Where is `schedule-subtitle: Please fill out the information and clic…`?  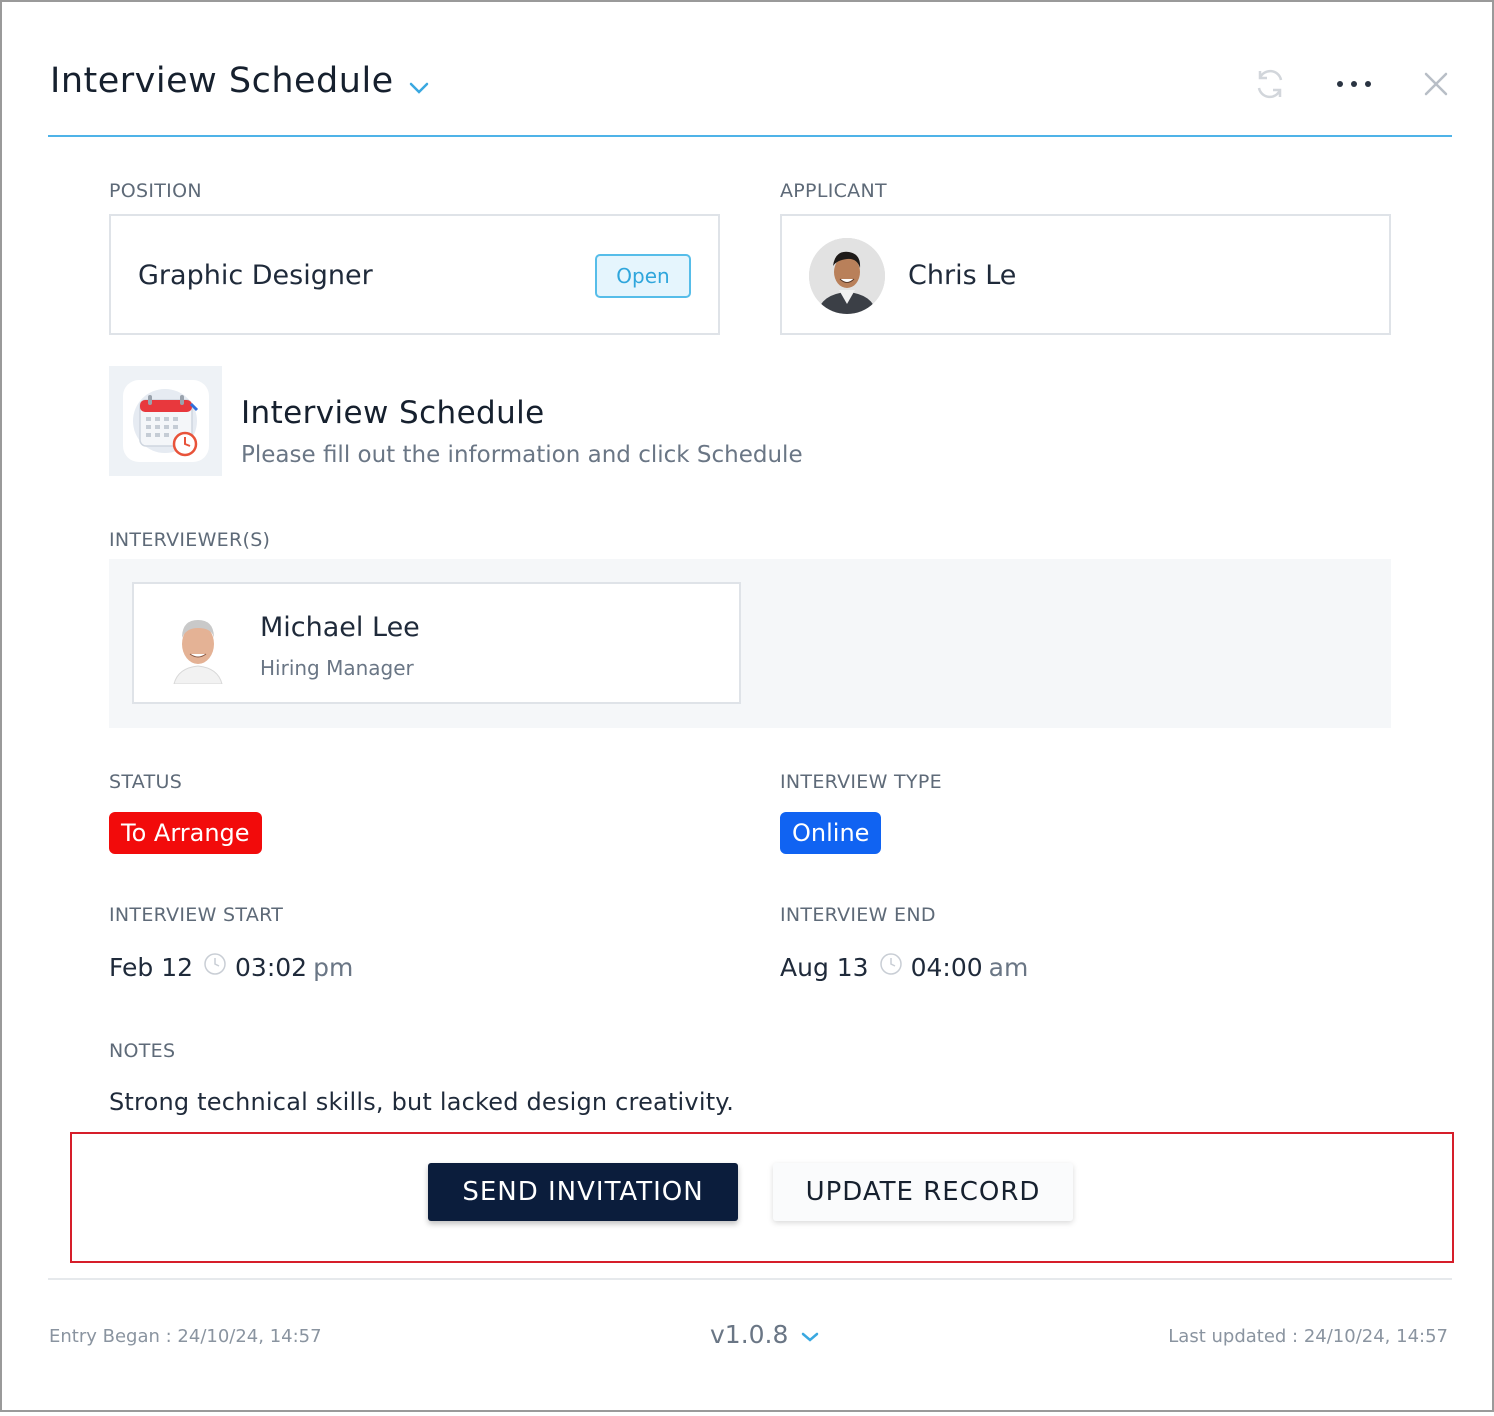
schedule-subtitle: Please fill out the information and clic… is located at coordinates (522, 455).